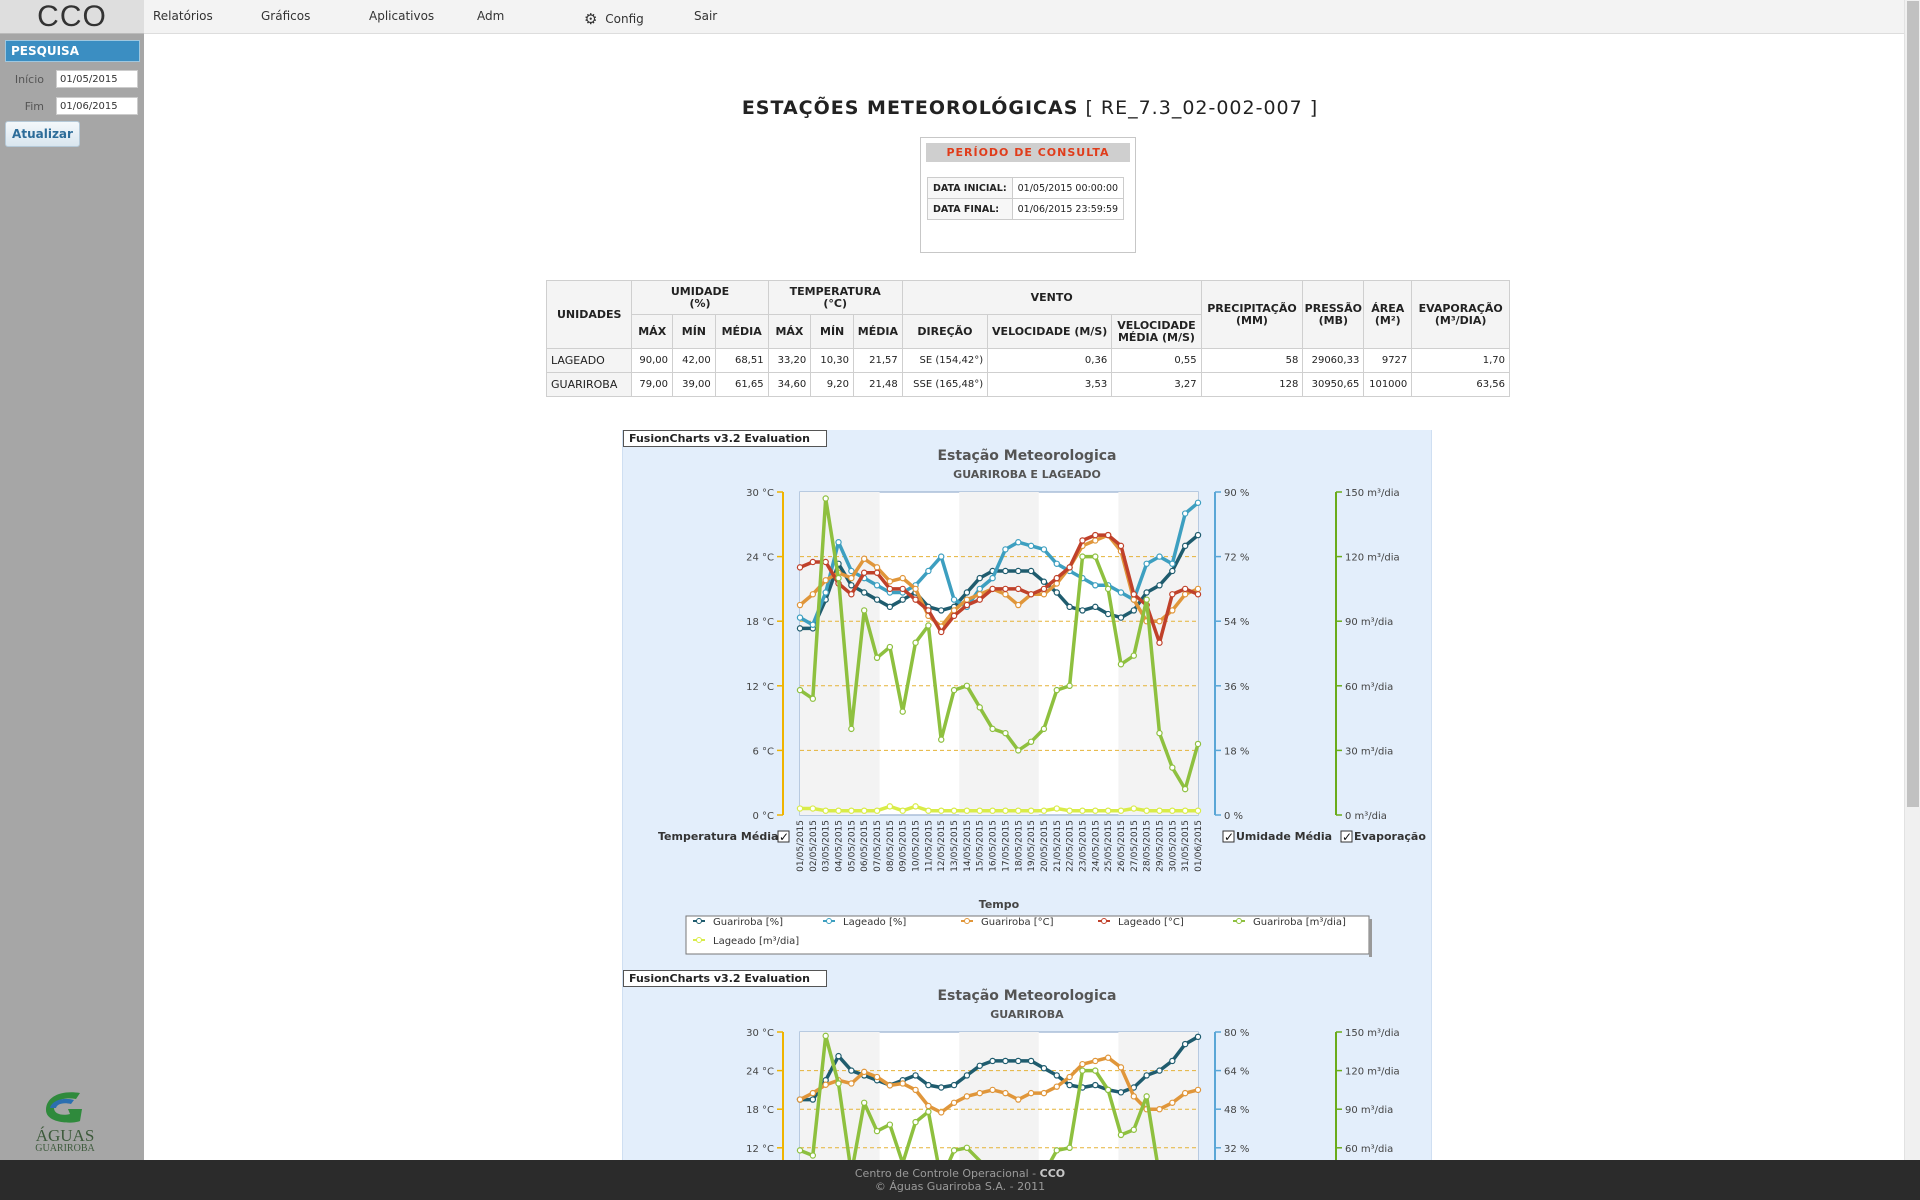 This screenshot has height=1200, width=1920. I want to click on legend-marker-dot, so click(1104, 921).